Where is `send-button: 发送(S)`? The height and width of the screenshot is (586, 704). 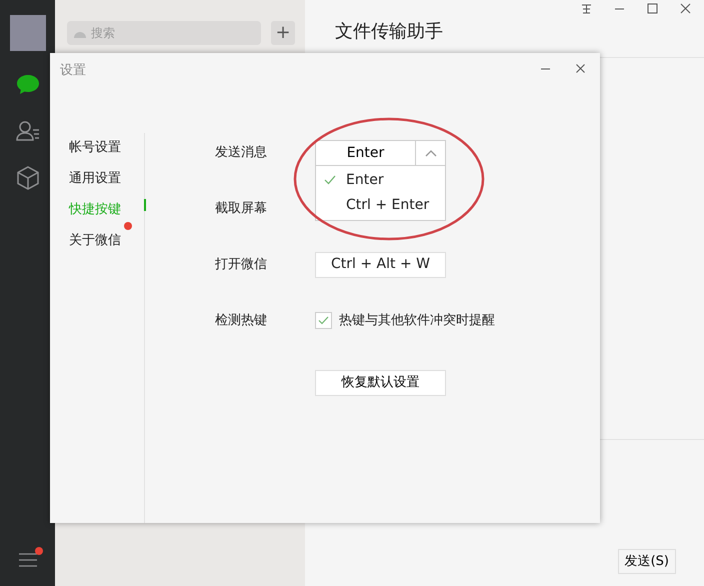
send-button: 发送(S) is located at coordinates (647, 561).